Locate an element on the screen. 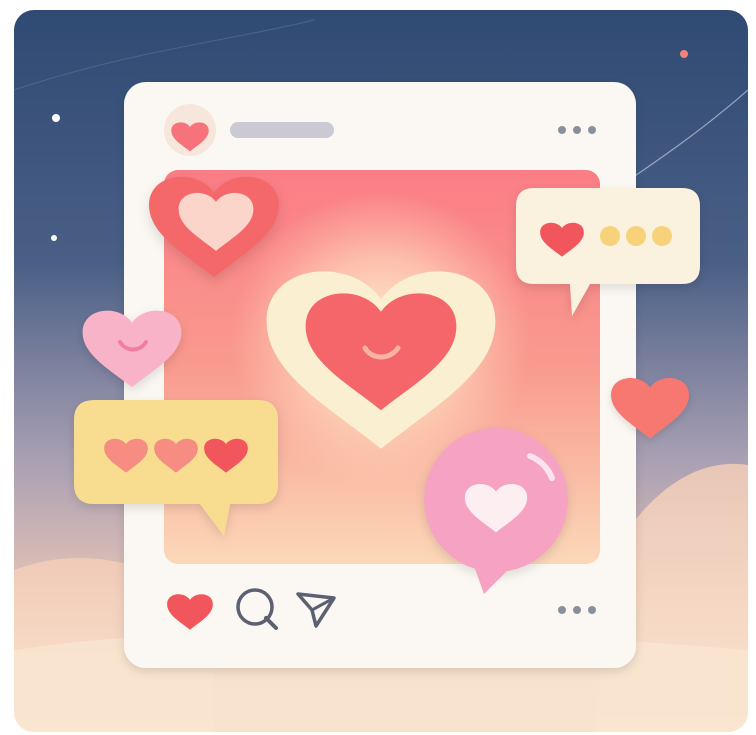 This screenshot has width=756, height=735. avatar is located at coordinates (190, 130).